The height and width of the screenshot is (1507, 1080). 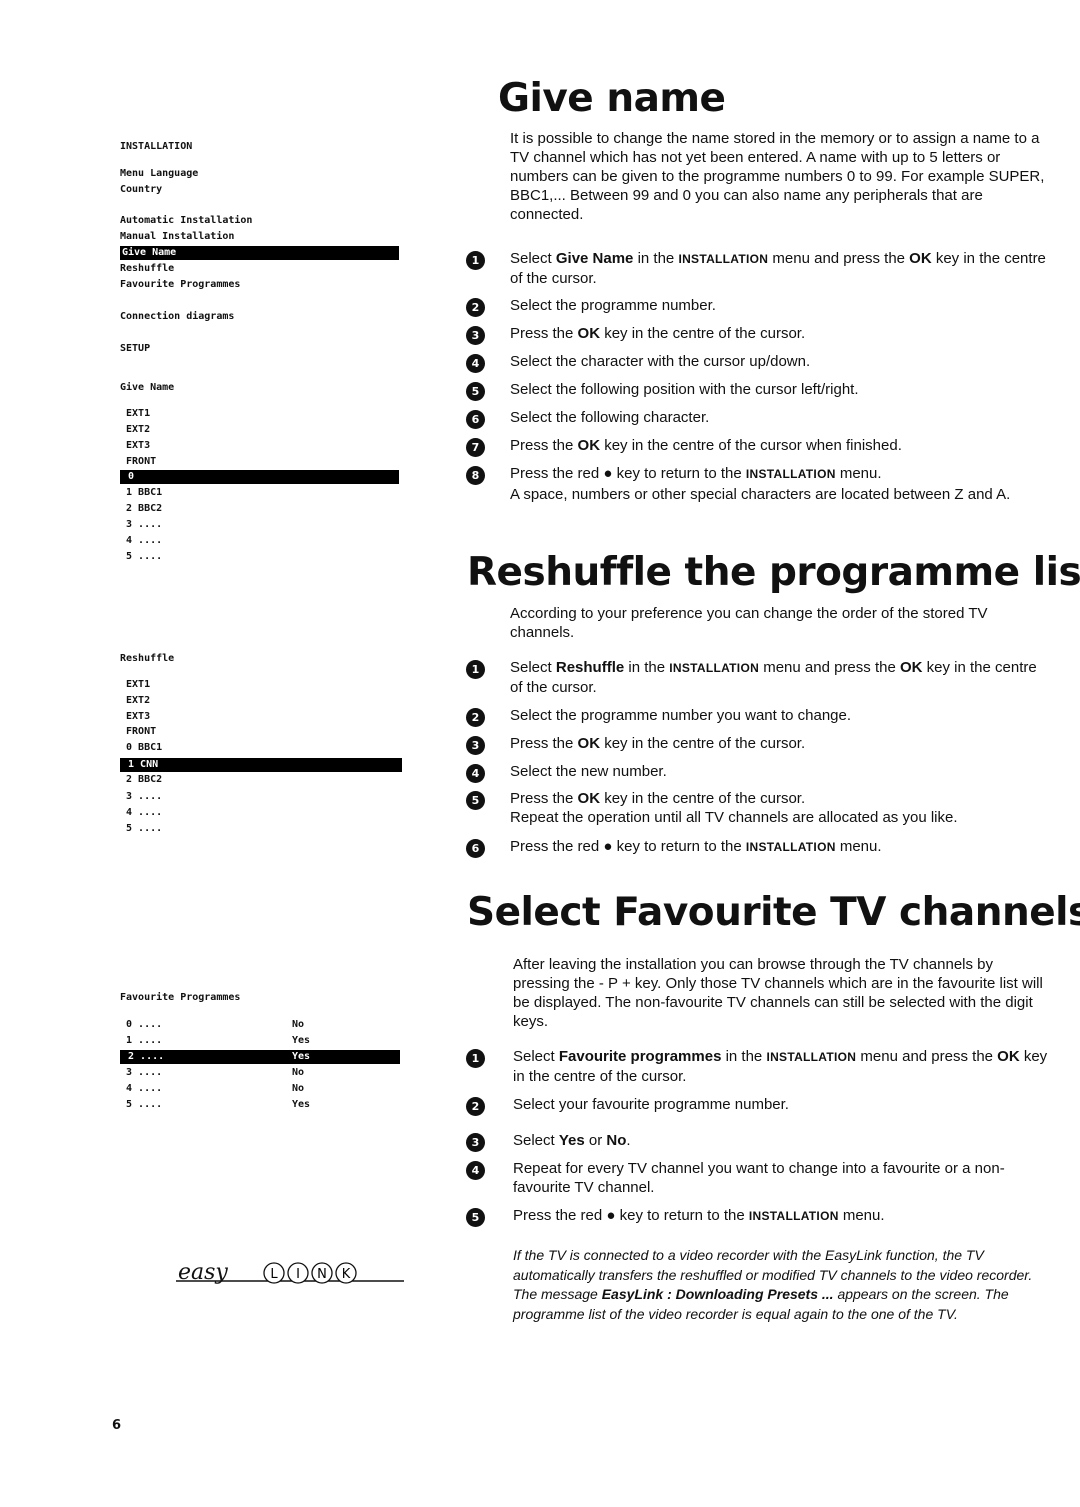 I want to click on logo-letter: L, so click(x=274, y=1274).